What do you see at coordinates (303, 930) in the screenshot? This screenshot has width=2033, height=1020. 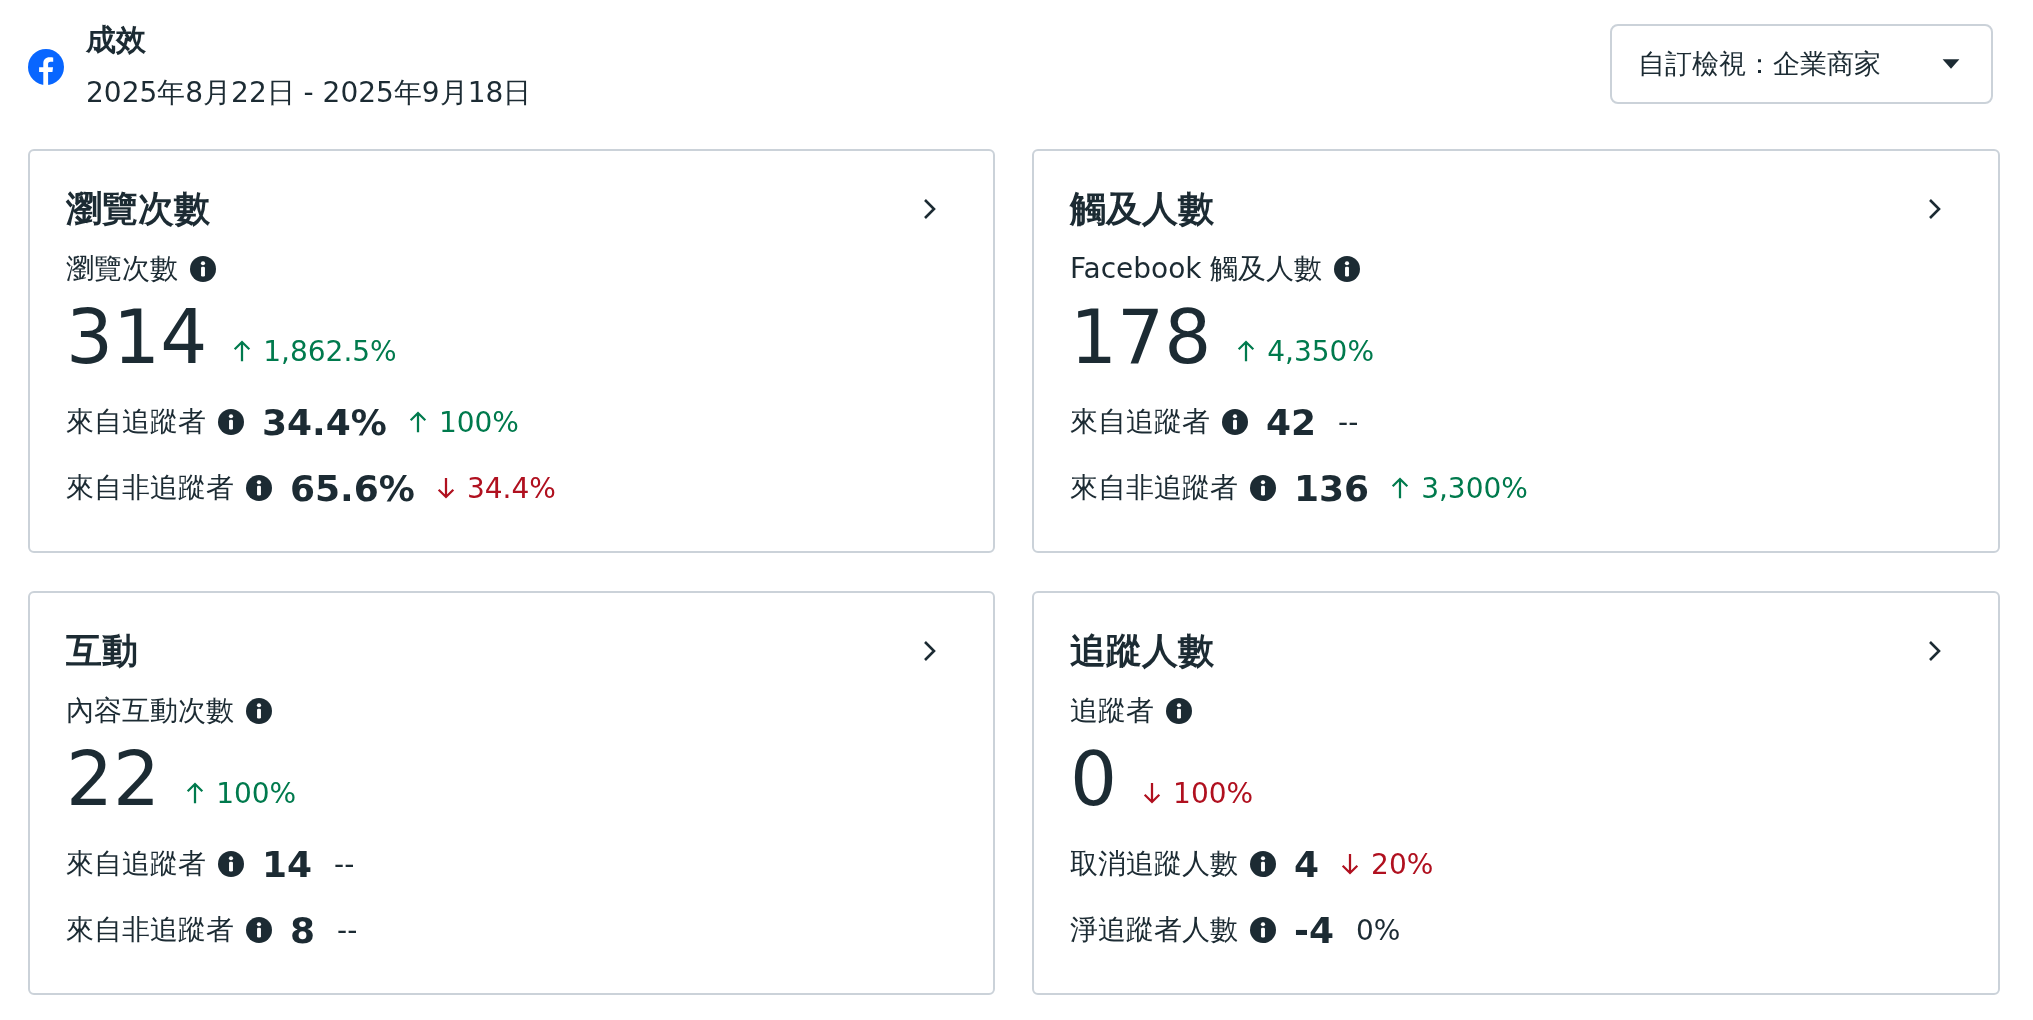 I see `breakdown-value: 8` at bounding box center [303, 930].